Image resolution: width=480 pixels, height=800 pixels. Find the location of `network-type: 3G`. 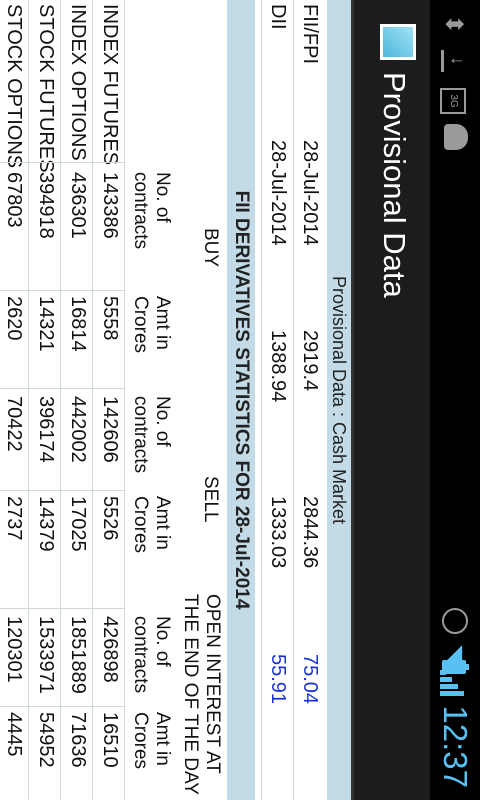

network-type: 3G is located at coordinates (453, 101).